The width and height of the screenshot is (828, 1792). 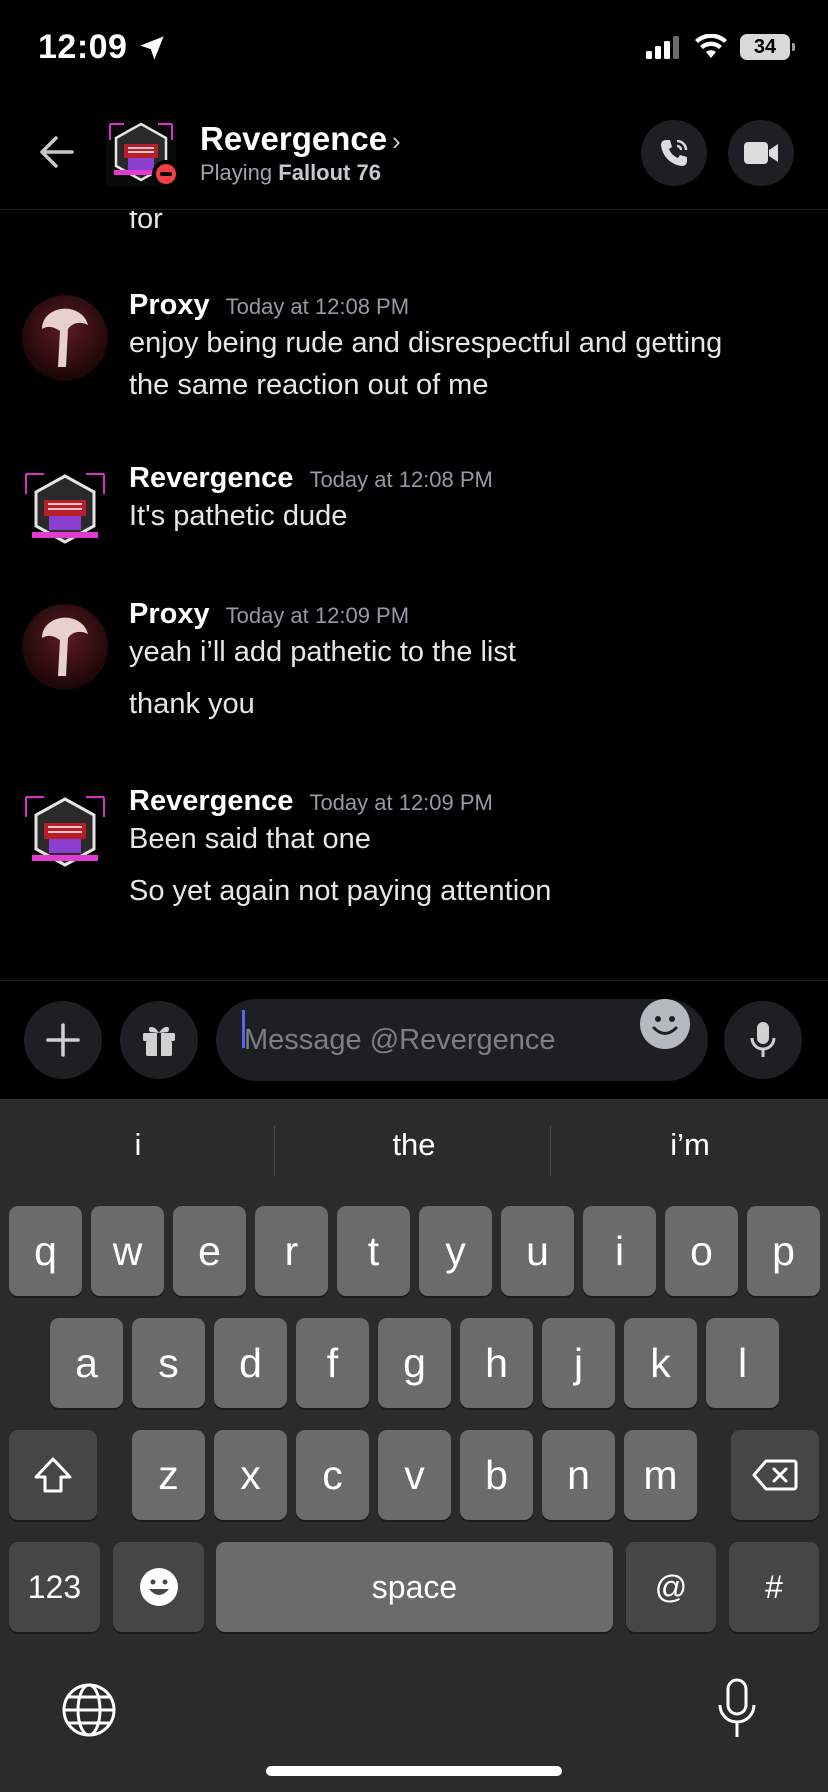 What do you see at coordinates (243, 1029) in the screenshot?
I see `text-caret` at bounding box center [243, 1029].